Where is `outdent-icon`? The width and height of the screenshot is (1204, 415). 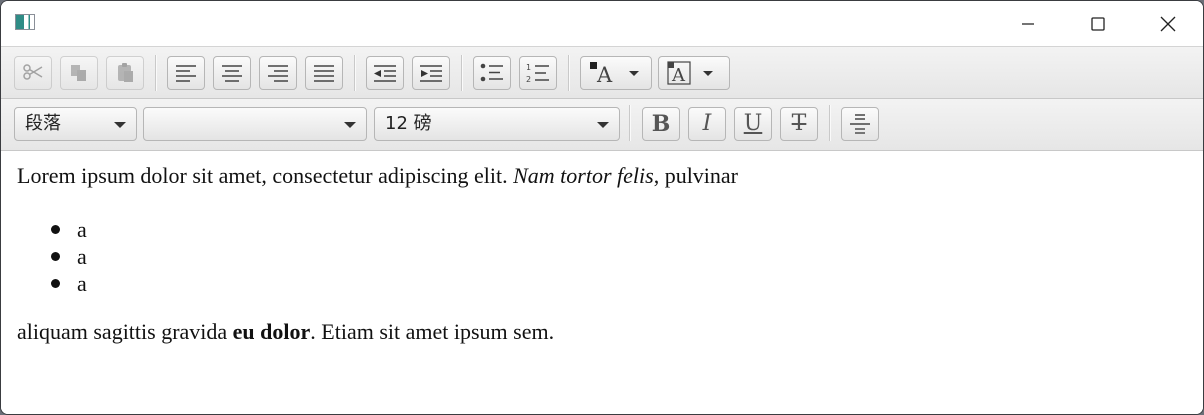 outdent-icon is located at coordinates (385, 73).